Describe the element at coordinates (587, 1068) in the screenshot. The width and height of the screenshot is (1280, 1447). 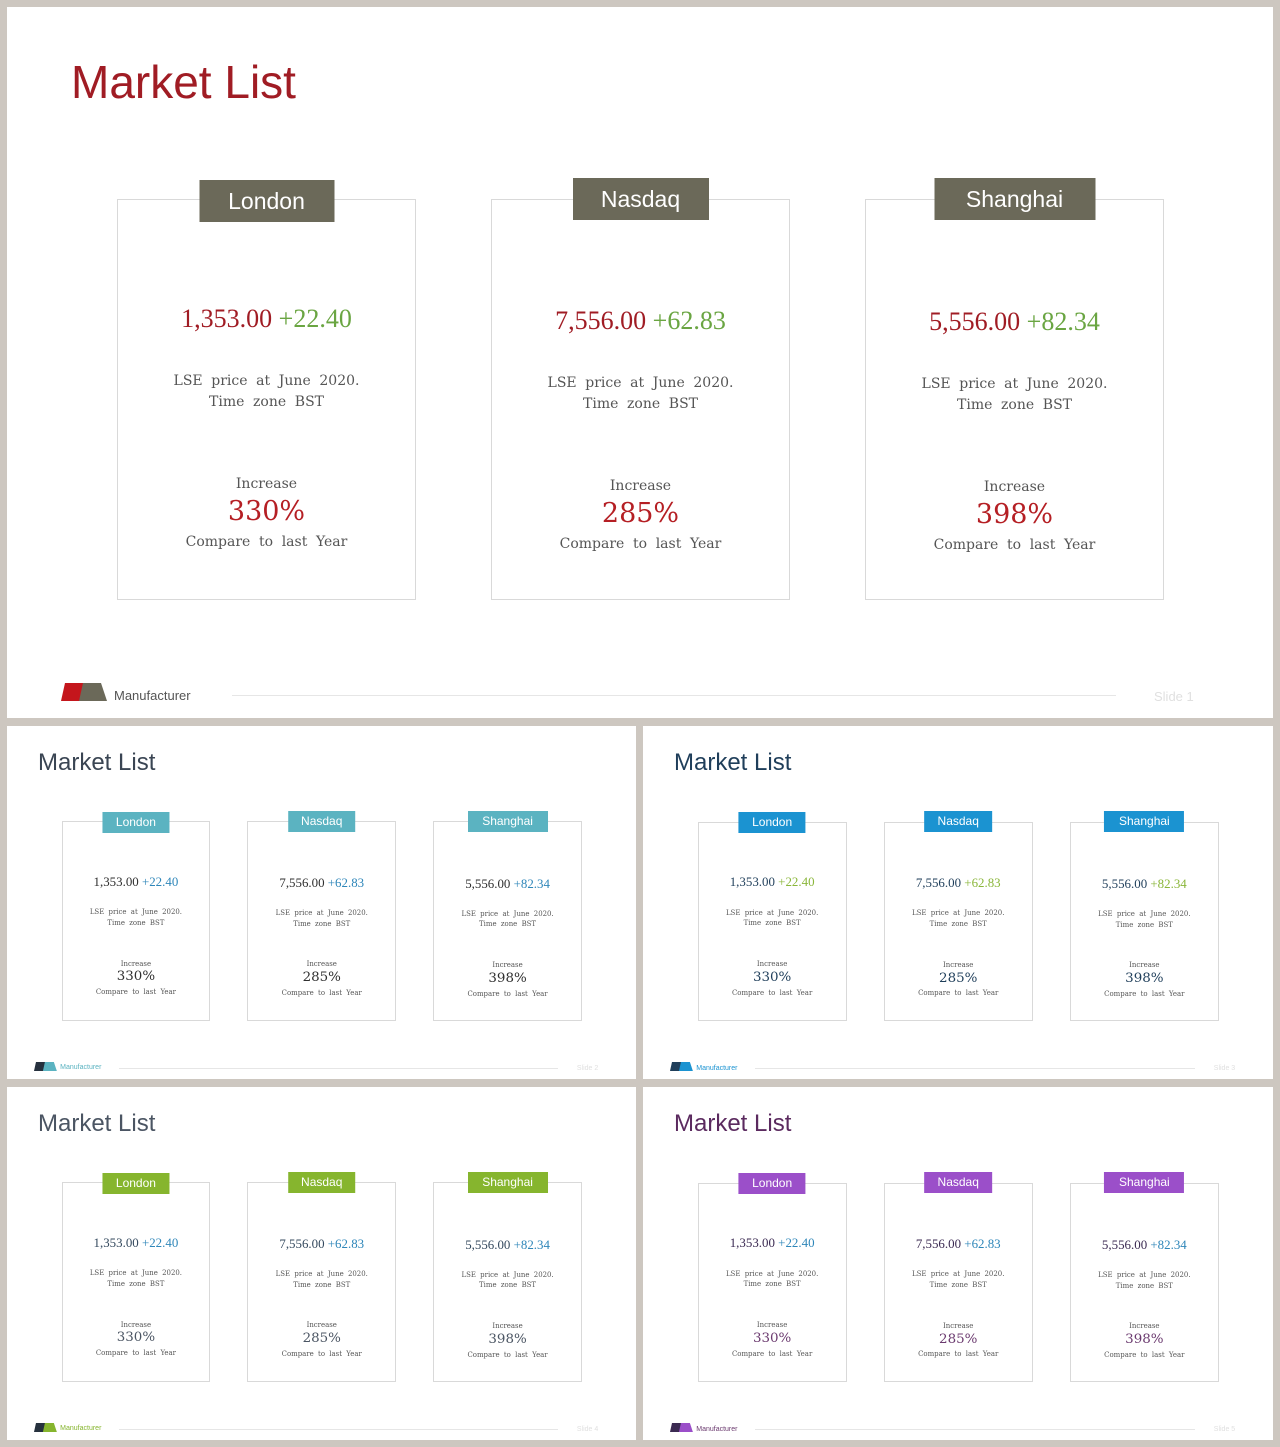
I see `slide-number: Slide 2` at that location.